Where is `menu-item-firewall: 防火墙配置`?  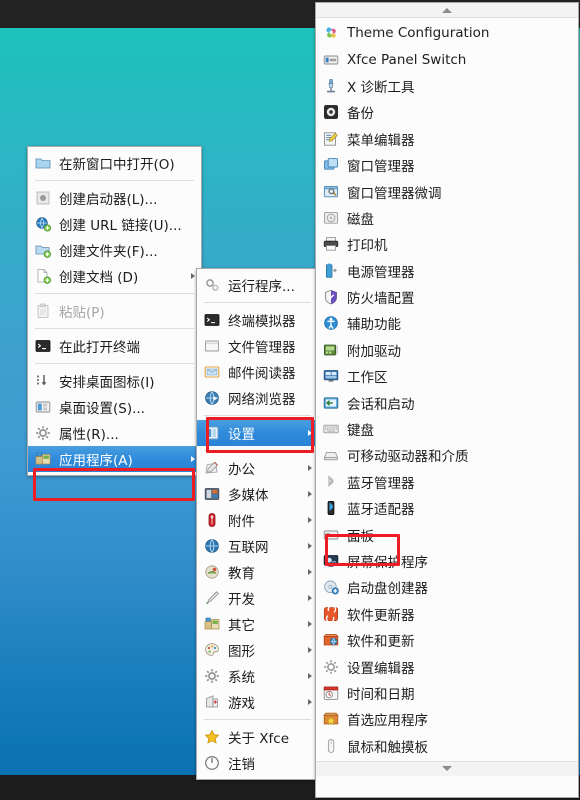
menu-item-firewall: 防火墙配置 is located at coordinates (447, 297).